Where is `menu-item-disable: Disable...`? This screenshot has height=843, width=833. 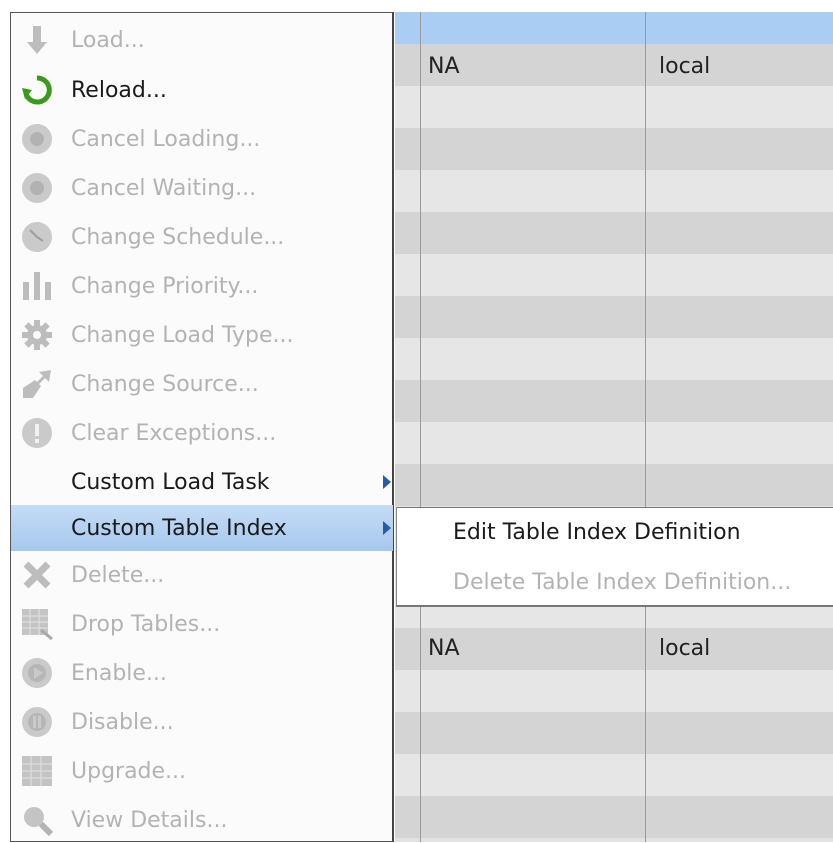 menu-item-disable: Disable... is located at coordinates (202, 722).